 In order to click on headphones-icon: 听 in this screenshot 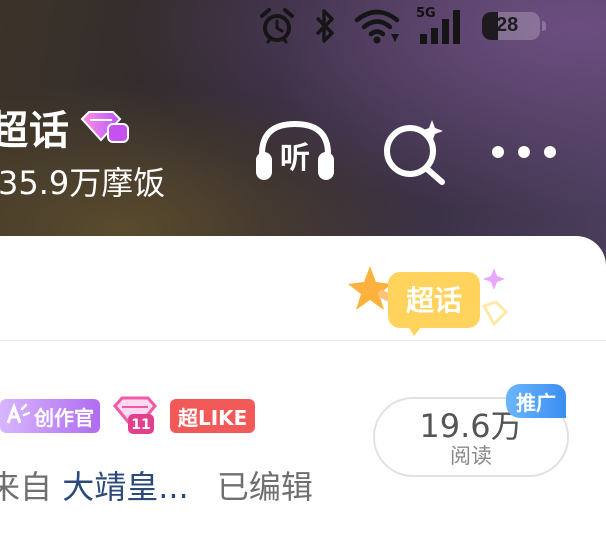, I will do `click(295, 150)`.